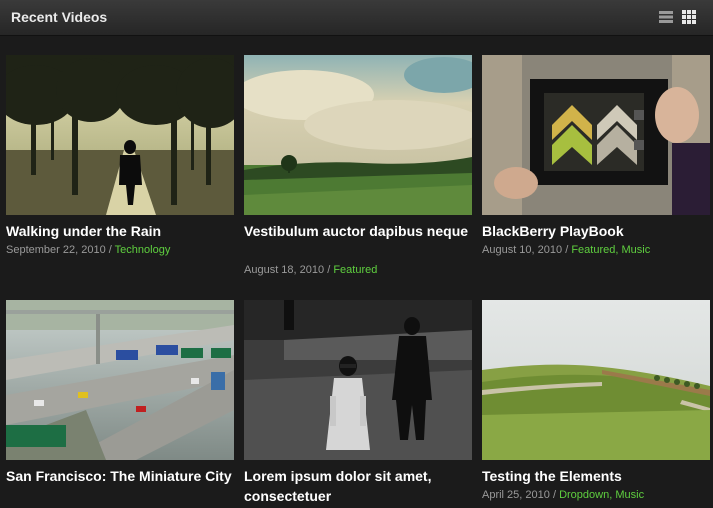 Image resolution: width=713 pixels, height=508 pixels. I want to click on grid-view-icon, so click(689, 17).